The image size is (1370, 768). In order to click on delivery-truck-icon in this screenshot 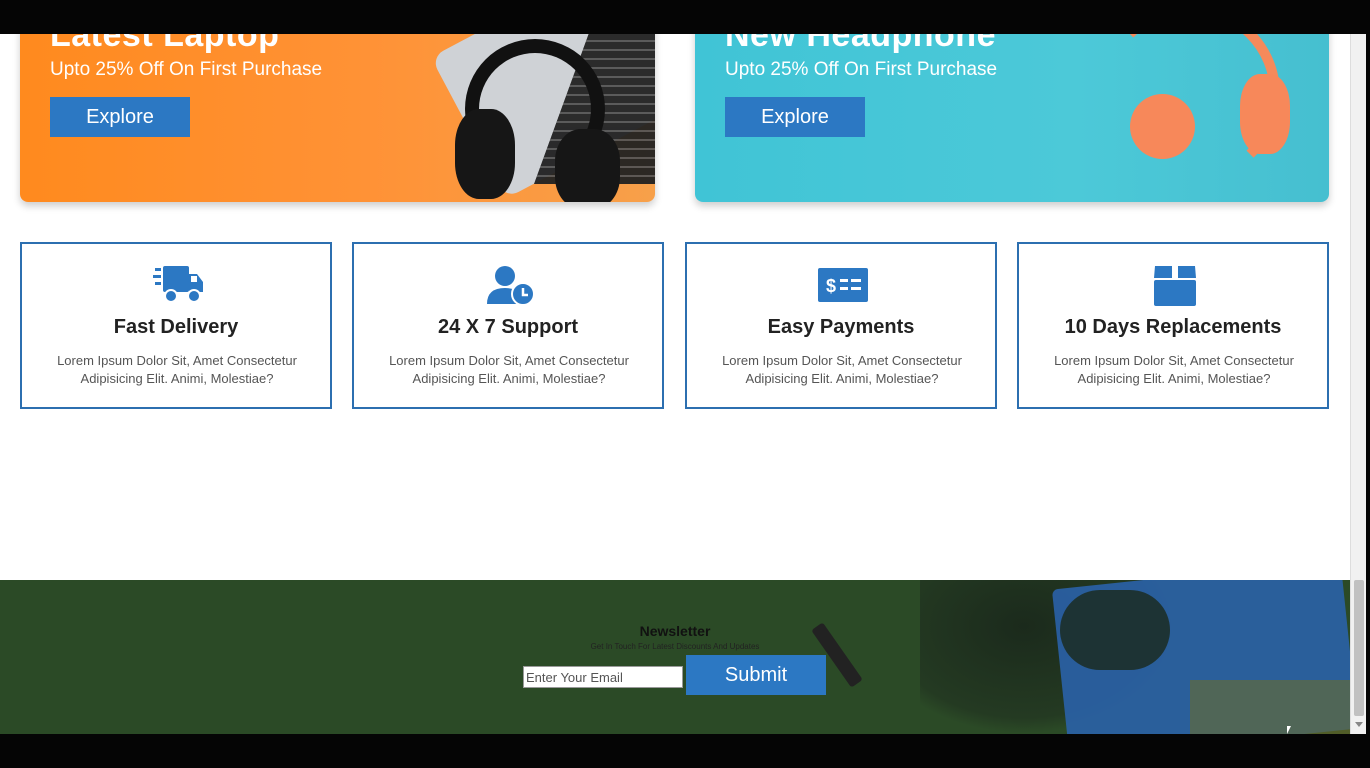, I will do `click(178, 284)`.